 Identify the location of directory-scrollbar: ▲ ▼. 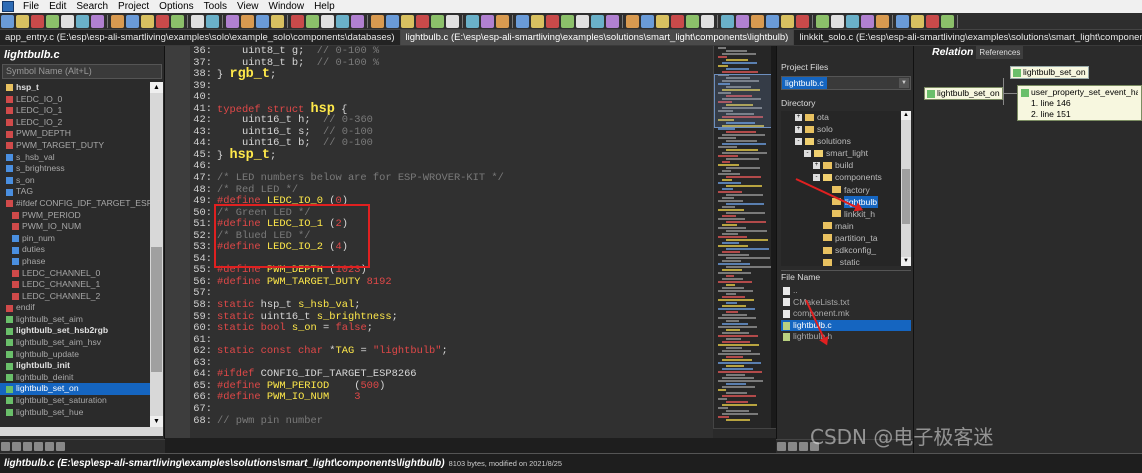
(906, 188).